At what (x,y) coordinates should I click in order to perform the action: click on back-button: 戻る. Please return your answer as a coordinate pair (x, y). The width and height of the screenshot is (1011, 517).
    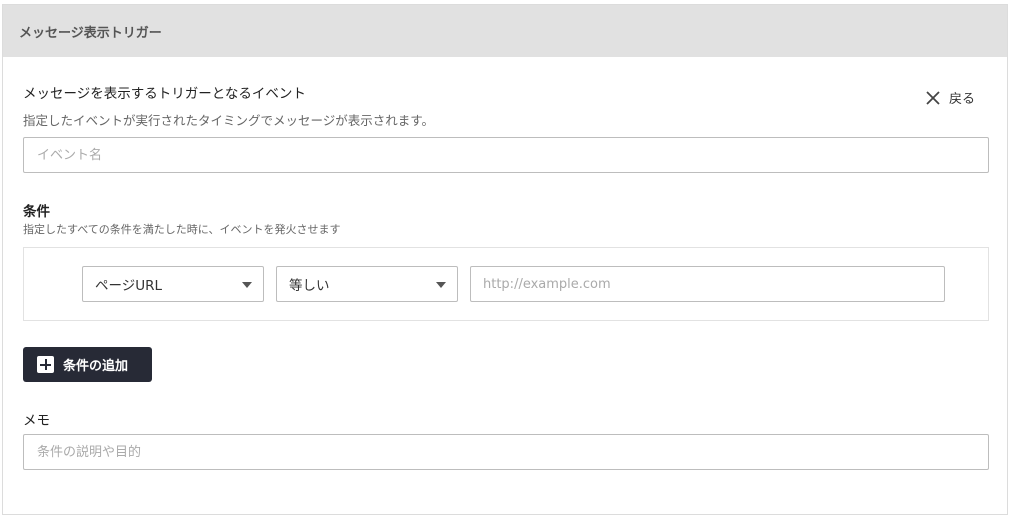
    Looking at the image, I should click on (950, 97).